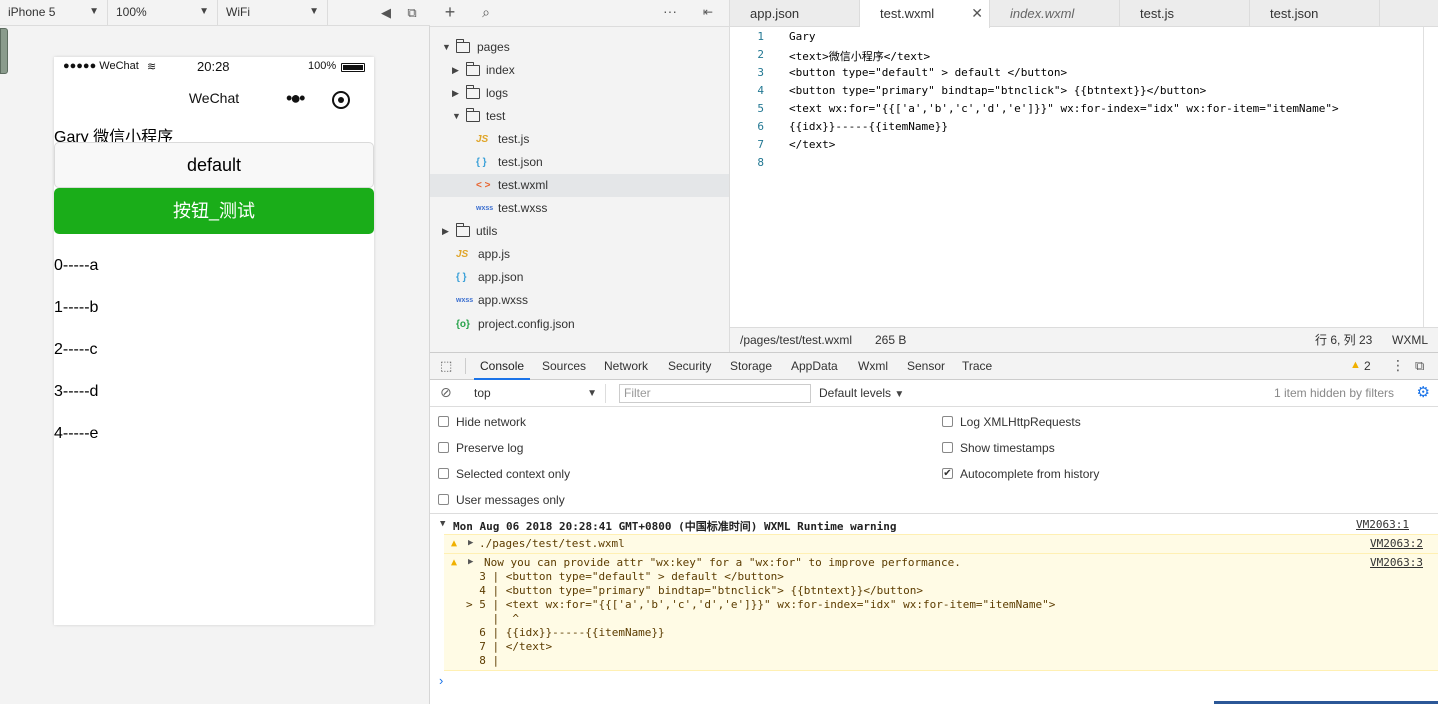  I want to click on tree-folder-utils: ▶ utils, so click(579, 231).